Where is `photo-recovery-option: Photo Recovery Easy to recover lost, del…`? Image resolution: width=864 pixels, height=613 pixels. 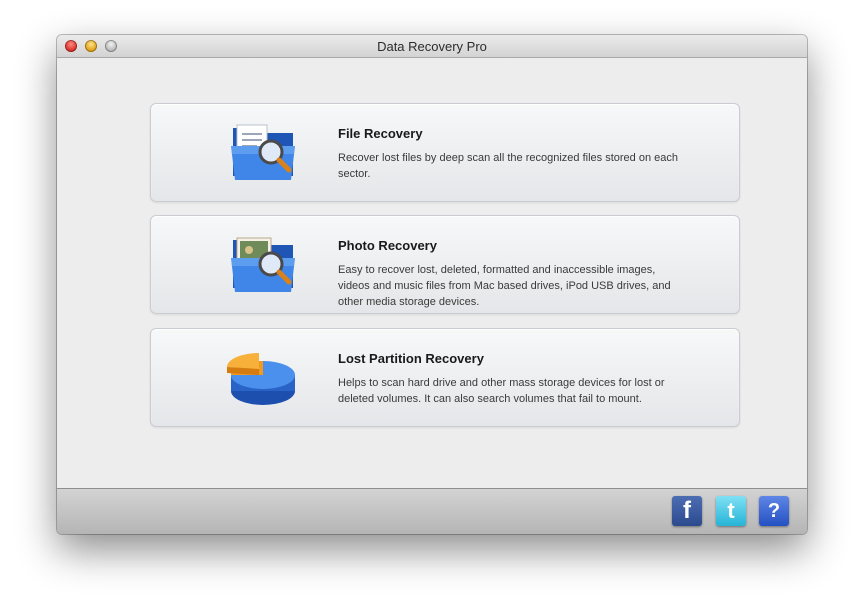
photo-recovery-option: Photo Recovery Easy to recover lost, del… is located at coordinates (445, 264).